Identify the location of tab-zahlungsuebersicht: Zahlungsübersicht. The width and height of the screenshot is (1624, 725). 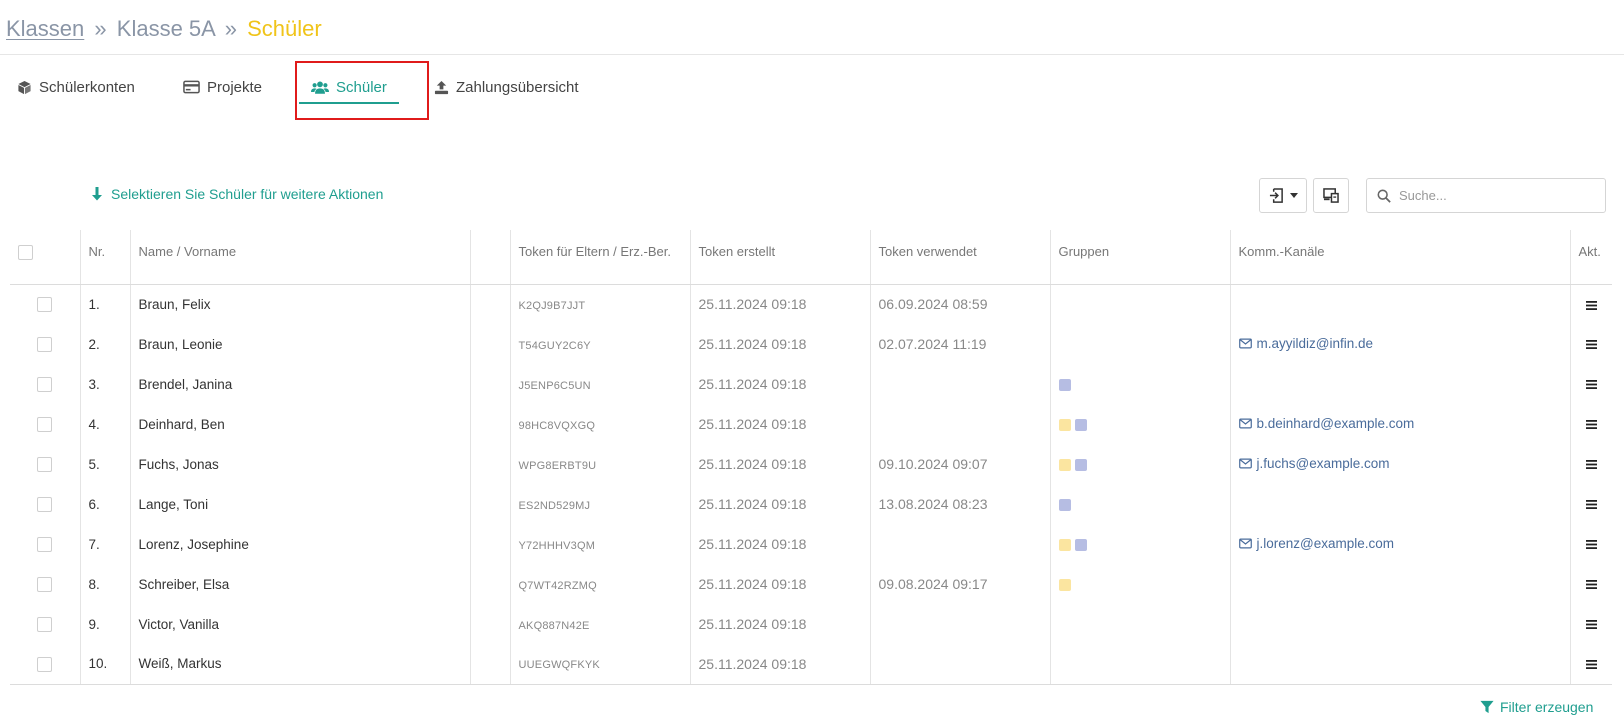
(506, 87).